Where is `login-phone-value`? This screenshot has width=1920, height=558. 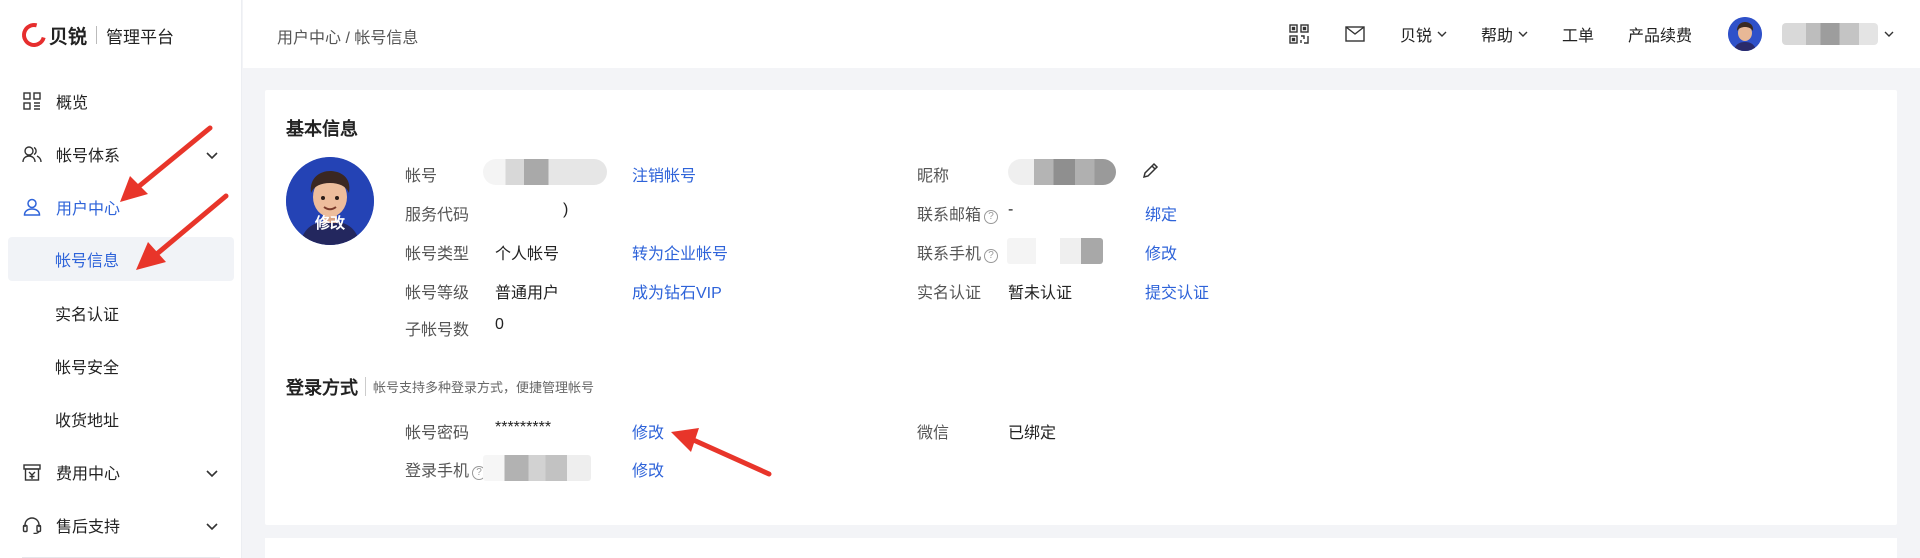
login-phone-value is located at coordinates (537, 468).